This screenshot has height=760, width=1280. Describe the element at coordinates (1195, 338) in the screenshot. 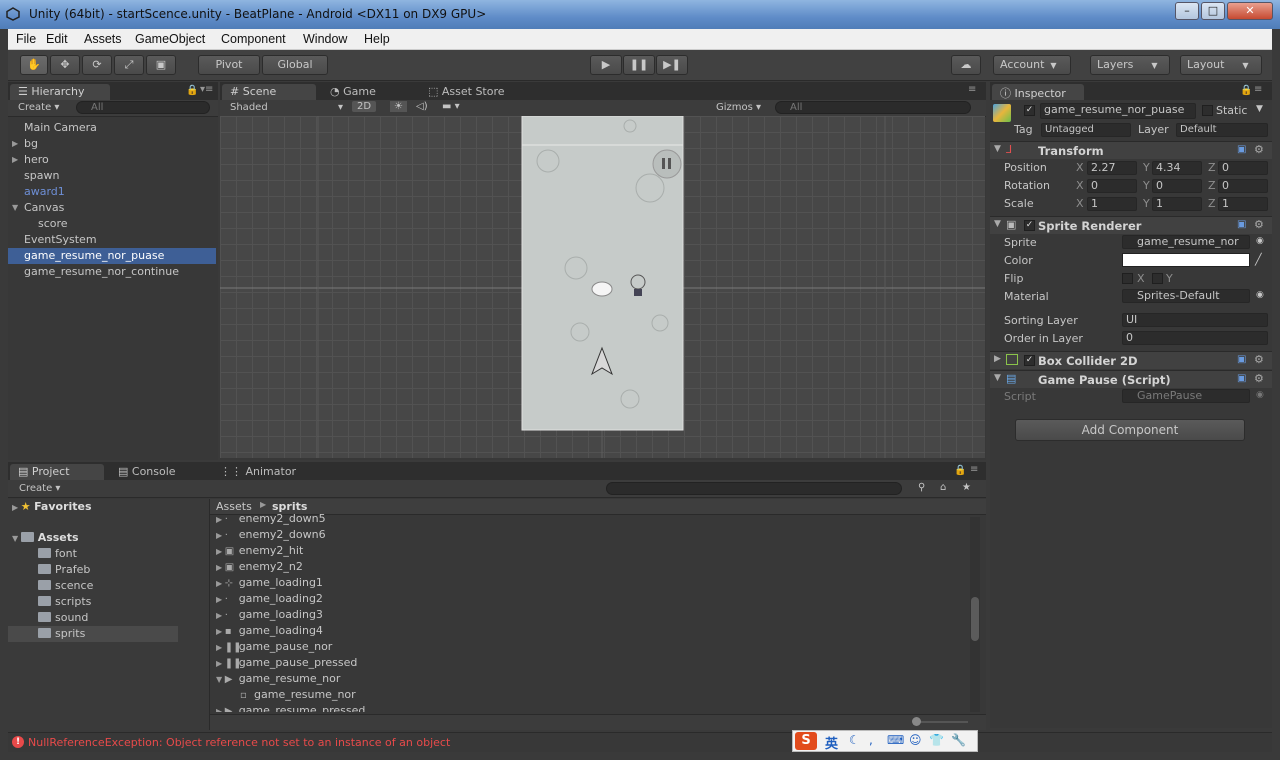

I see `order-in-layer-field: 0` at that location.